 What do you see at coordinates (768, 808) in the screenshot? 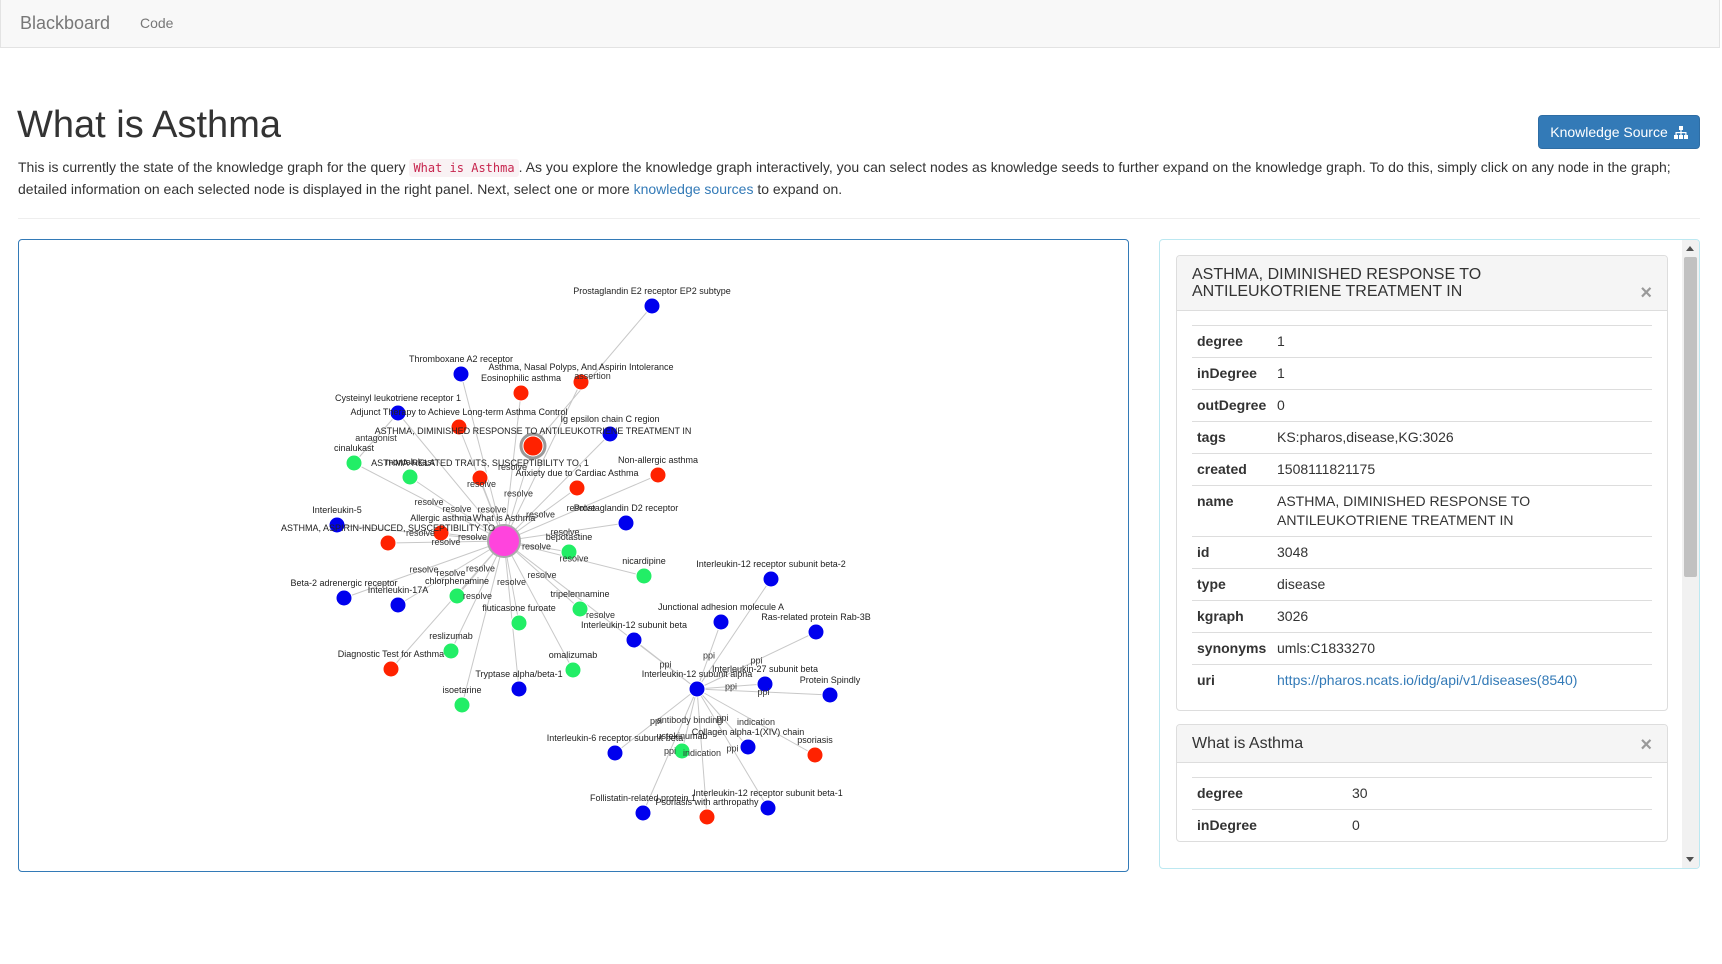
I see `graph-node-il12b1` at bounding box center [768, 808].